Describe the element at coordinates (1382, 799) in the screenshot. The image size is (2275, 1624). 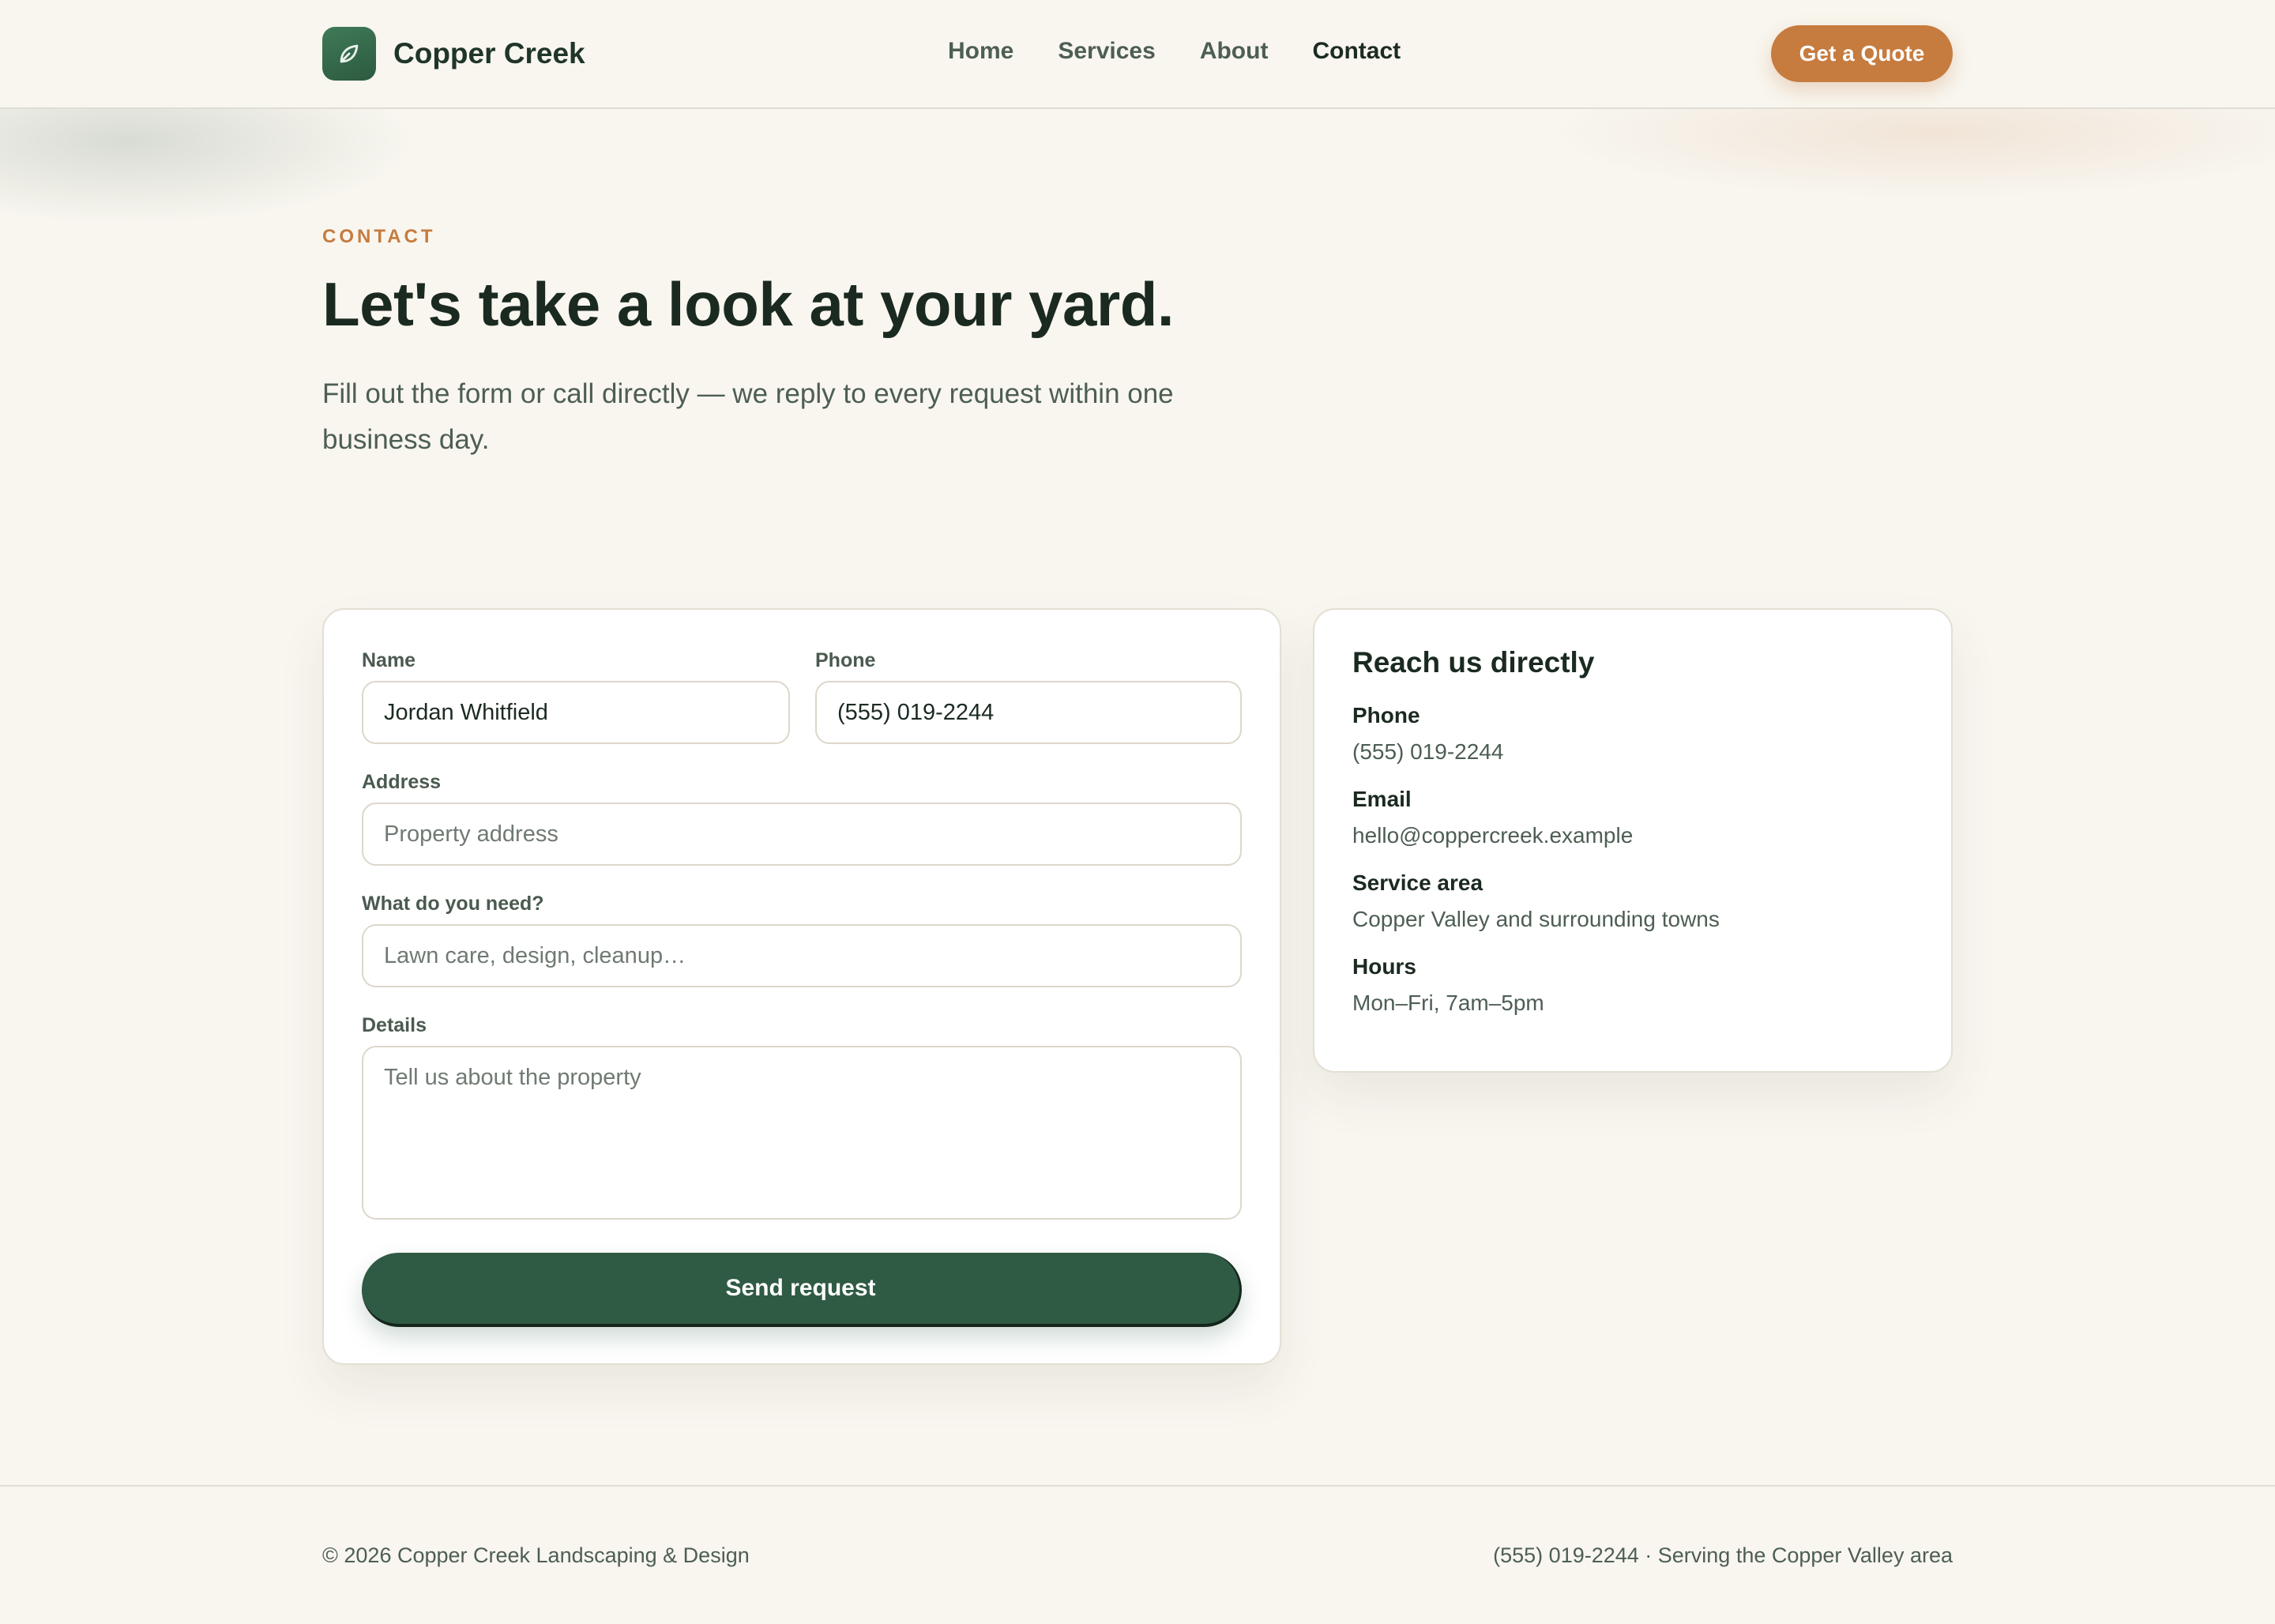
I see `info-label: Email` at that location.